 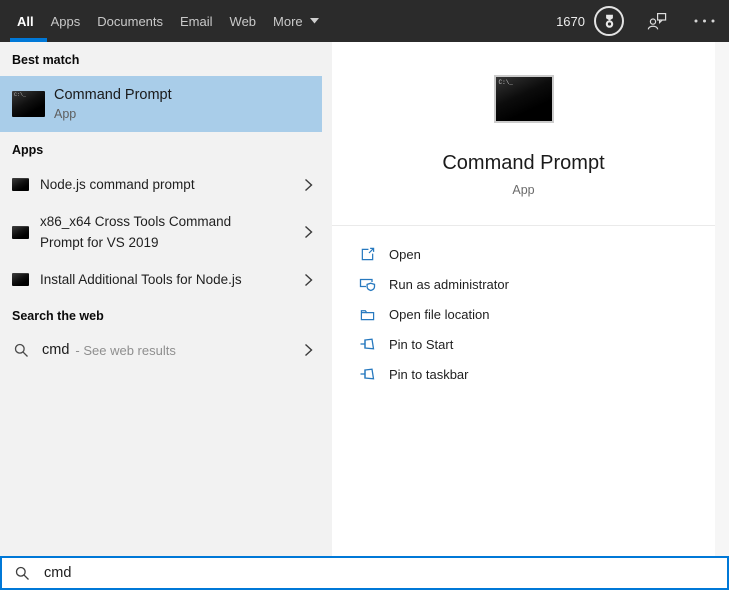 I want to click on search-the-web-header: Search the web, so click(x=58, y=316).